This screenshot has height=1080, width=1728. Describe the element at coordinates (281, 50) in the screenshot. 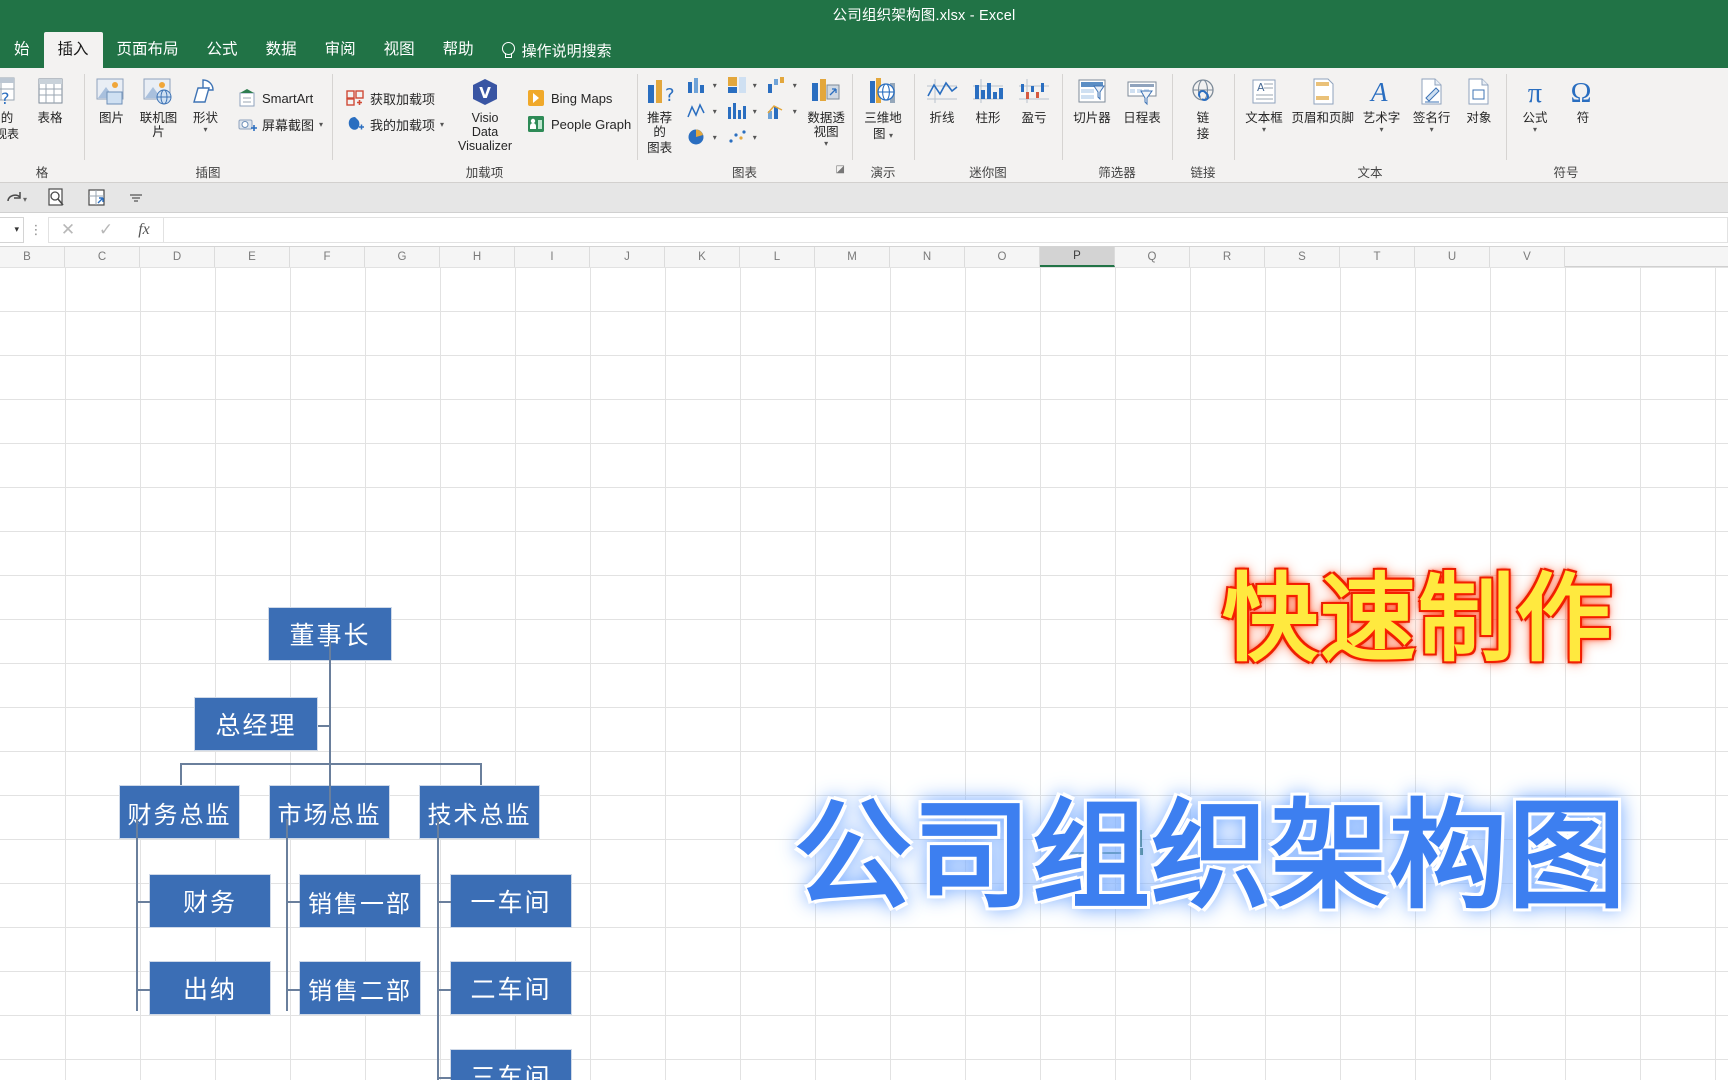

I see `tab-data: 数据` at that location.